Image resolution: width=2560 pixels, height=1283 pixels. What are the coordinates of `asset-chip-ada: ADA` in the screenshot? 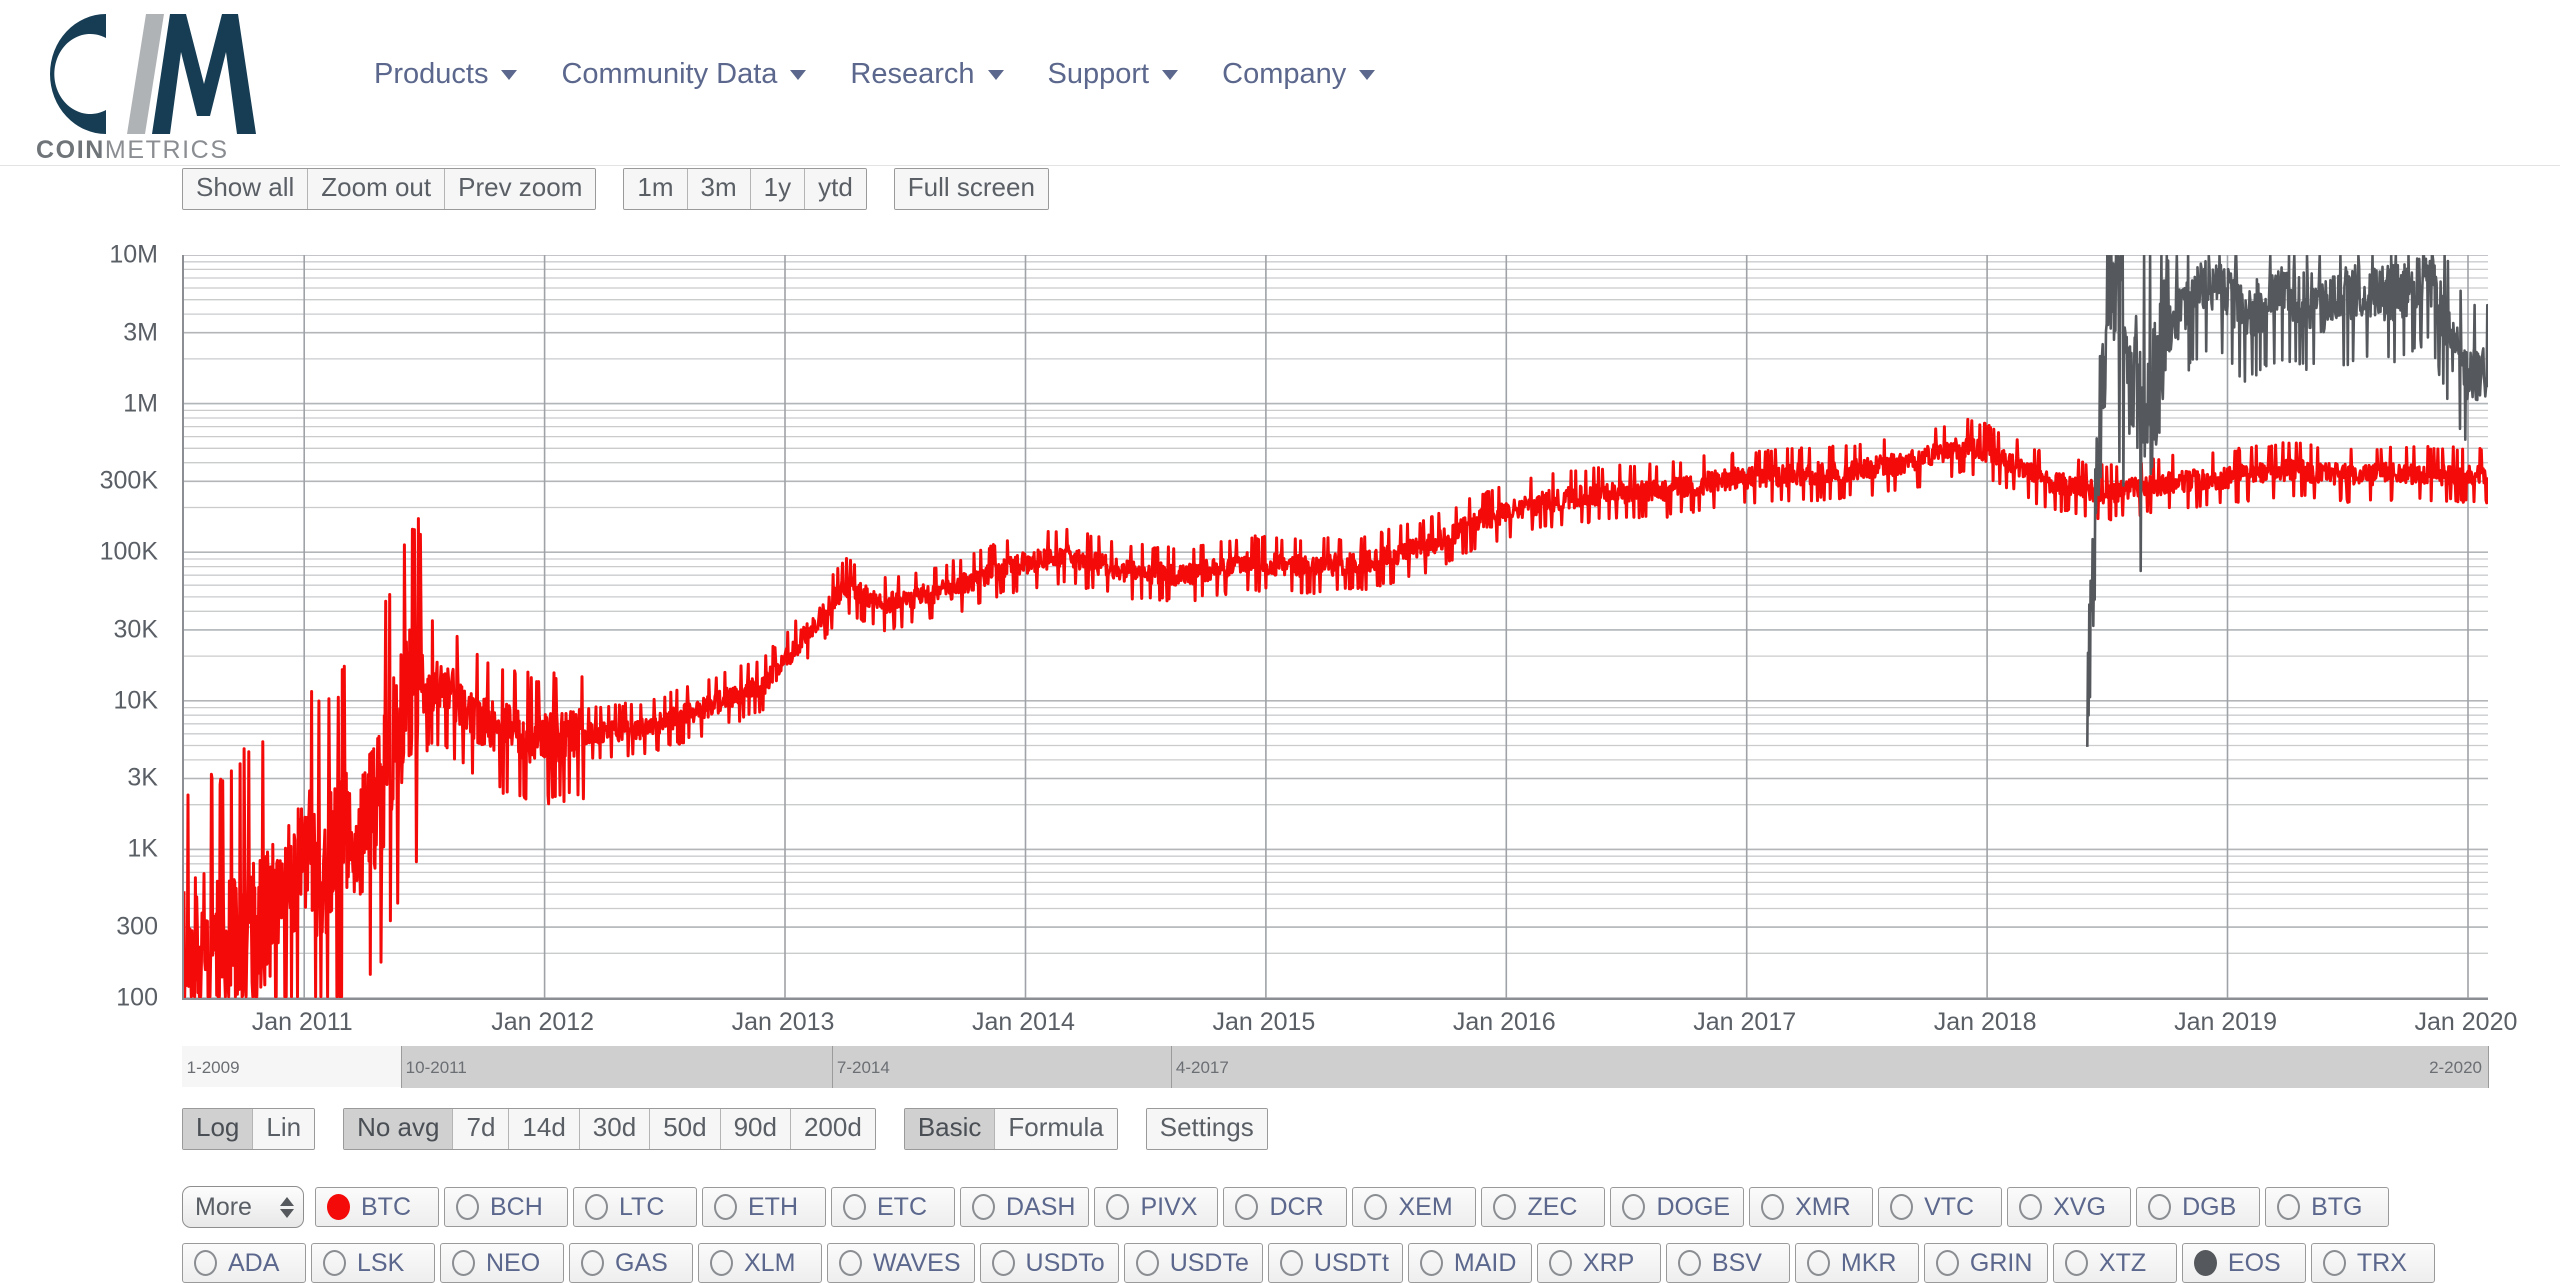 It's located at (244, 1263).